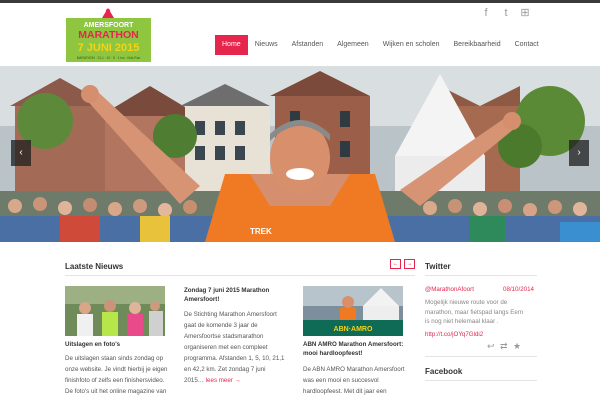  I want to click on article-1-line: finishfoto of zelfs een finishersvideo., so click(115, 380).